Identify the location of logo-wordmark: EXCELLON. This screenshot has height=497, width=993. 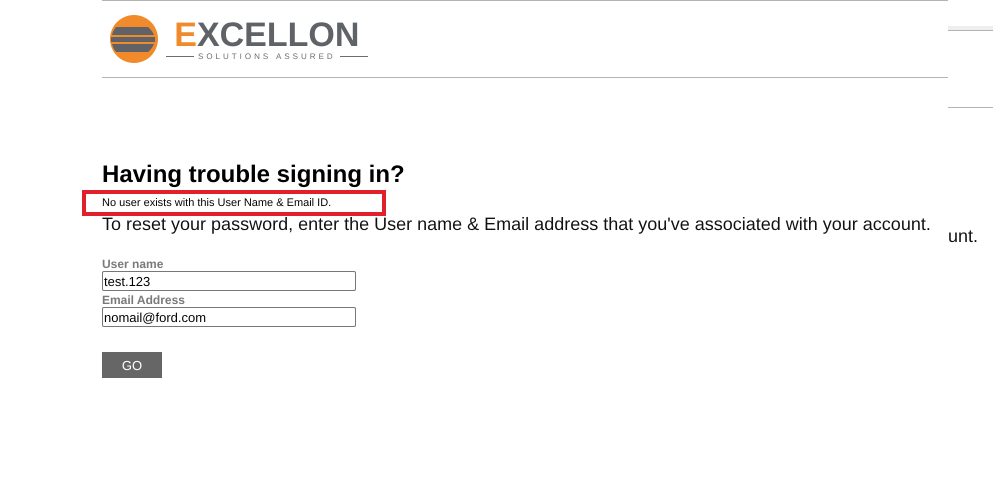
(267, 35).